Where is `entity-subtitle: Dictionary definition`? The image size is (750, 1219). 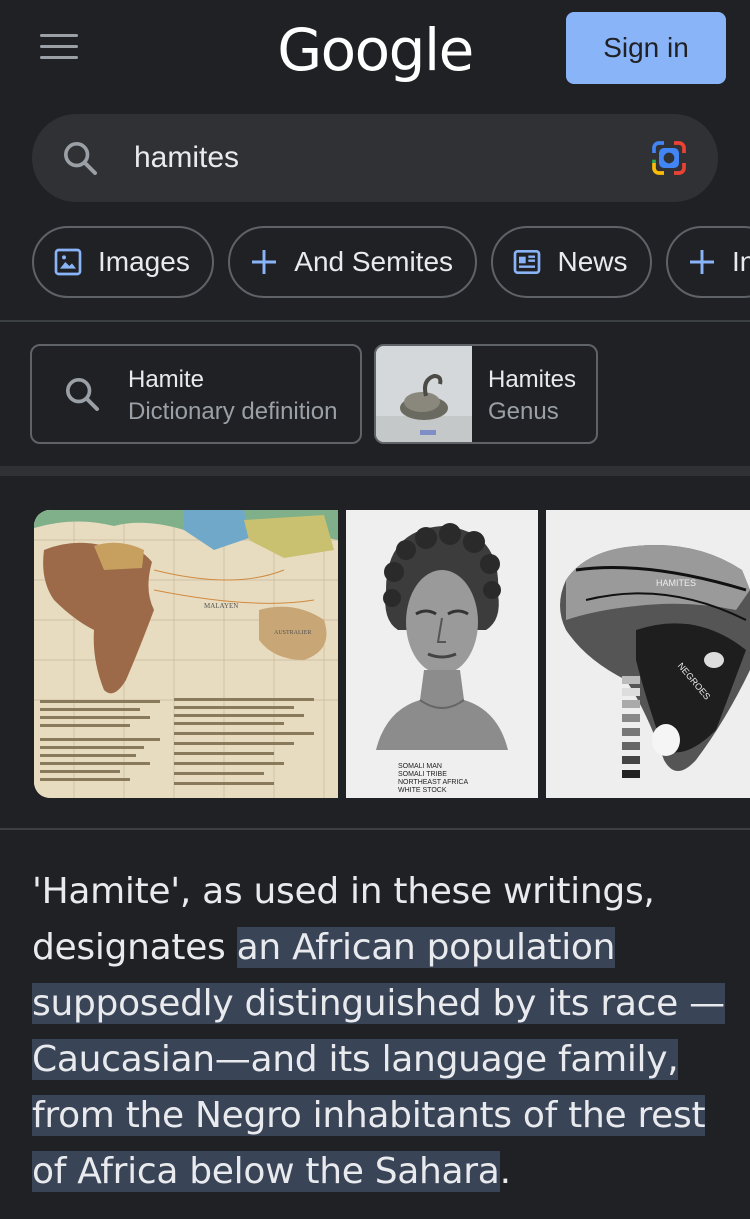
entity-subtitle: Dictionary definition is located at coordinates (233, 411).